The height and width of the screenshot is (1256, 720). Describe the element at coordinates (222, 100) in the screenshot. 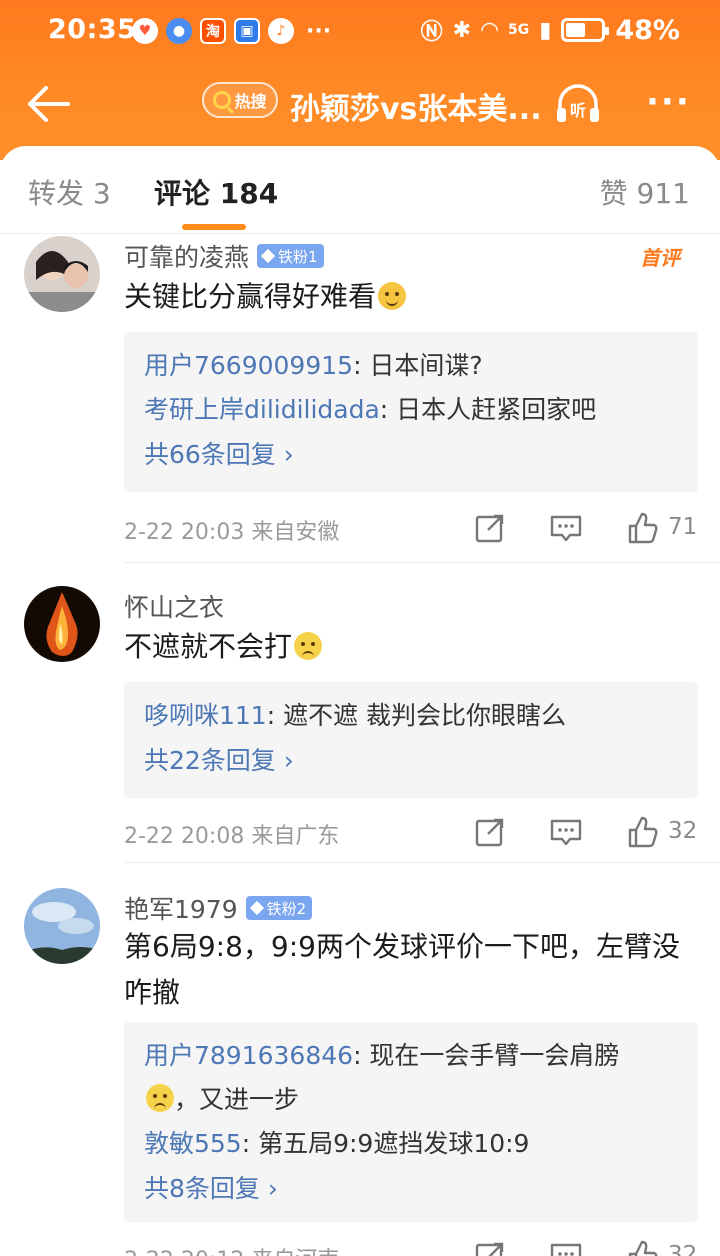

I see `search-icon` at that location.